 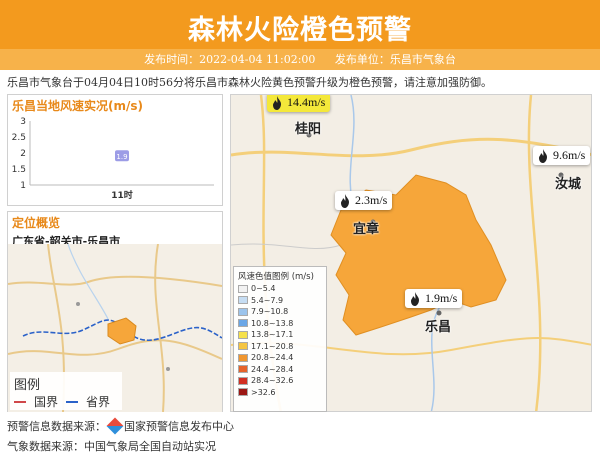 What do you see at coordinates (115, 426) in the screenshot?
I see `warning-center-logo-icon` at bounding box center [115, 426].